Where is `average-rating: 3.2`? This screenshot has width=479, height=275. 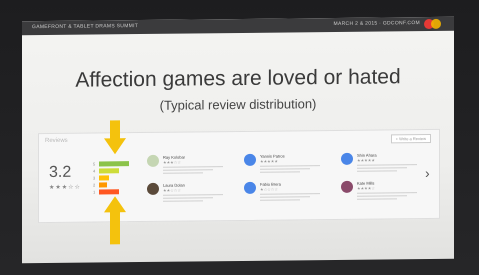
average-rating: 3.2 is located at coordinates (60, 172).